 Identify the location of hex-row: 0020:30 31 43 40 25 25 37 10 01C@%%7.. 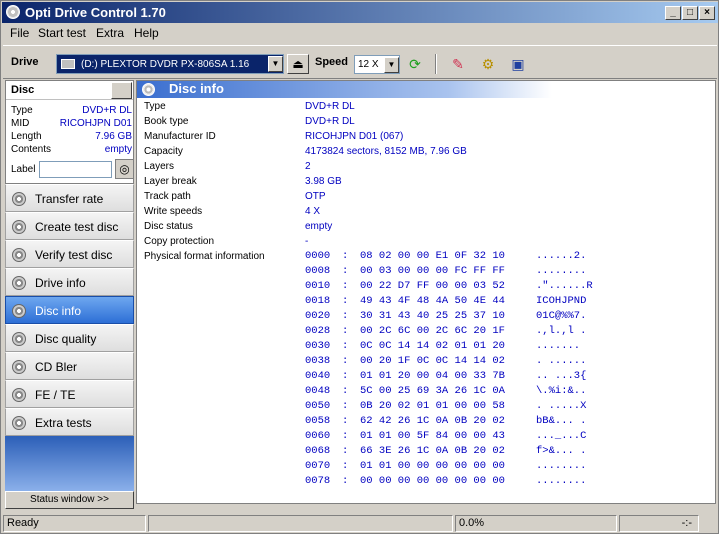
(446, 316).